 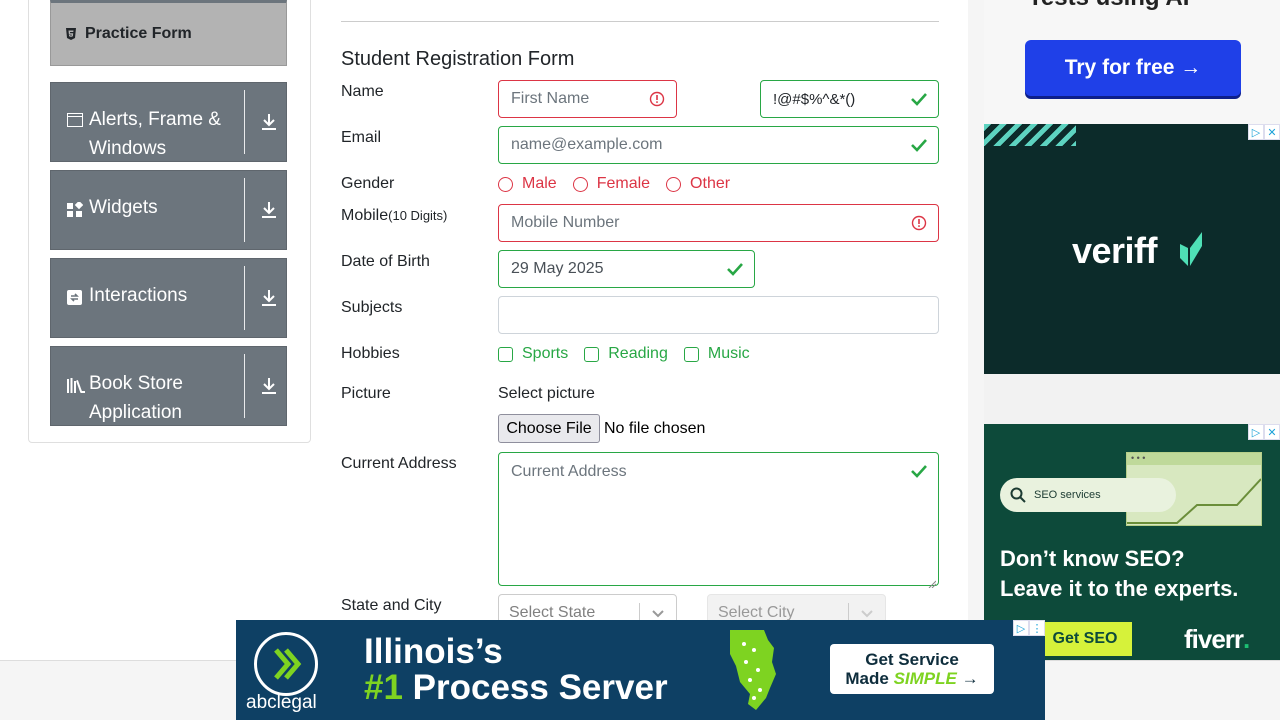 I want to click on hobby-music-checkbox: Music, so click(x=716, y=354).